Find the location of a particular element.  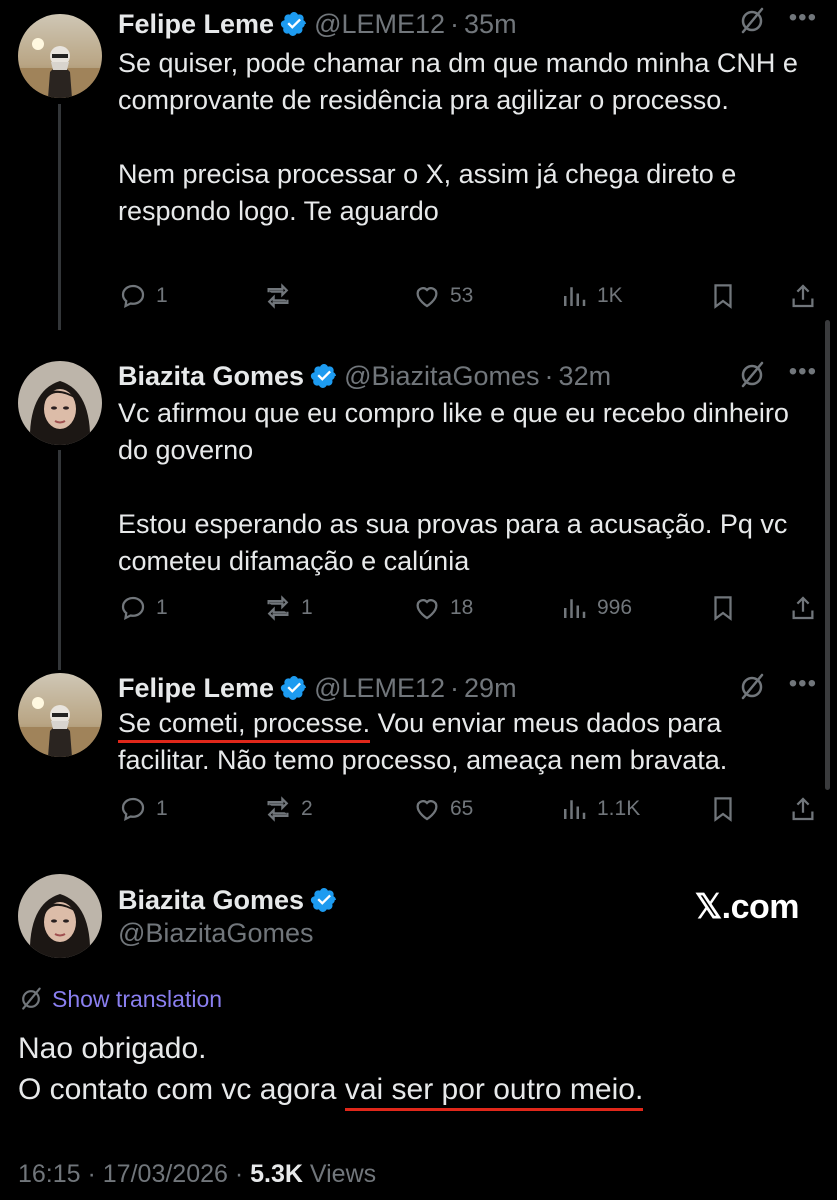

timestamp: 29m is located at coordinates (490, 688).